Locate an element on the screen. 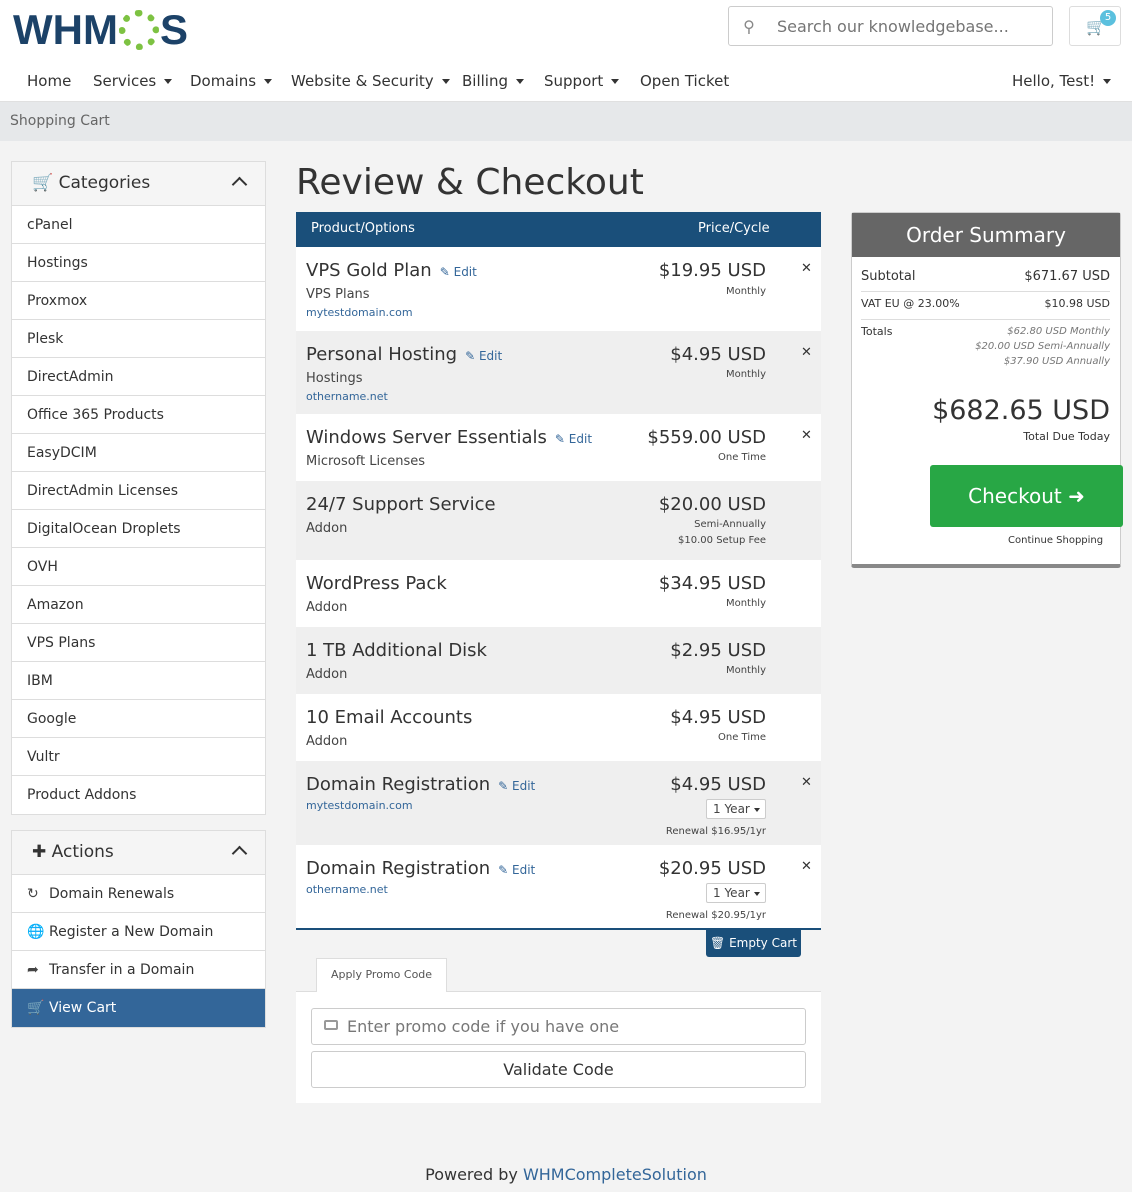  item-price: $20.95 USD is located at coordinates (712, 868).